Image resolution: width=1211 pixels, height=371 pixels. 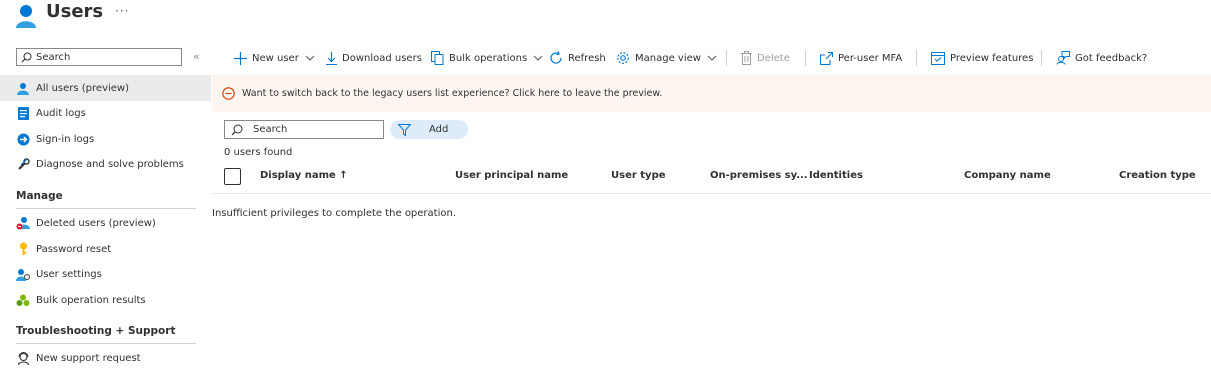 What do you see at coordinates (23, 113) in the screenshot?
I see `audit-log-icon` at bounding box center [23, 113].